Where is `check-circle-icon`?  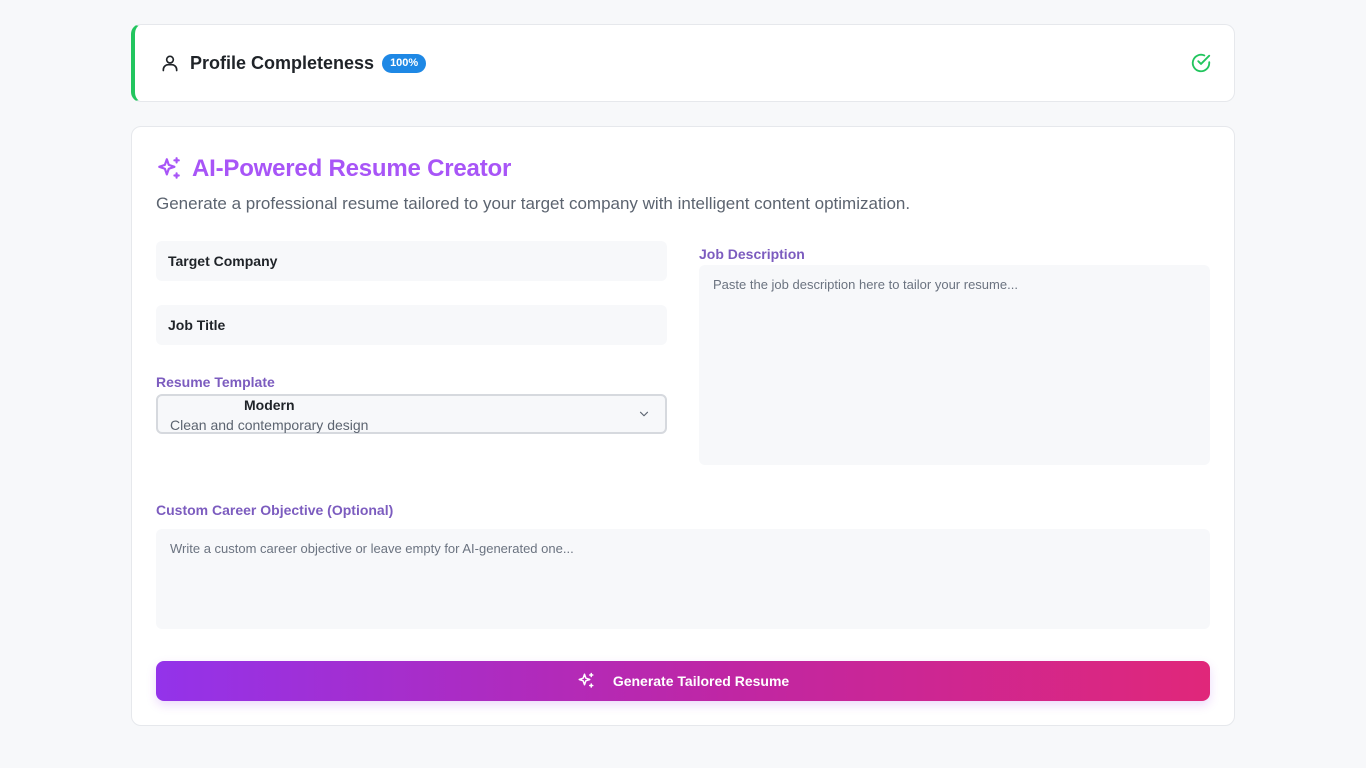
check-circle-icon is located at coordinates (1201, 63).